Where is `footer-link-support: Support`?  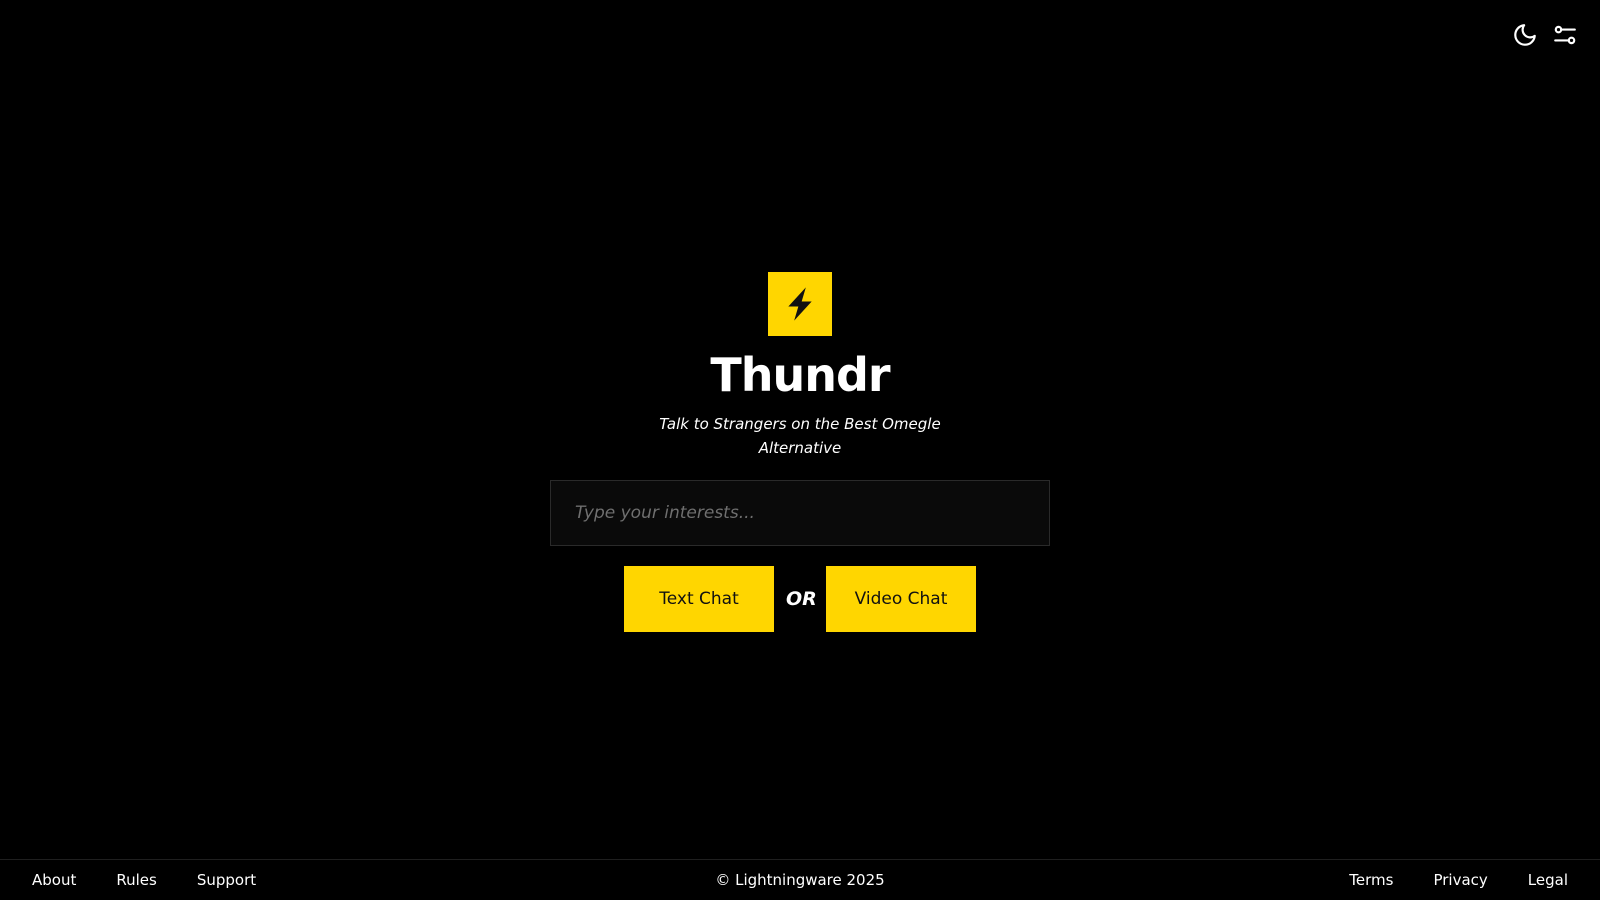 footer-link-support: Support is located at coordinates (226, 880).